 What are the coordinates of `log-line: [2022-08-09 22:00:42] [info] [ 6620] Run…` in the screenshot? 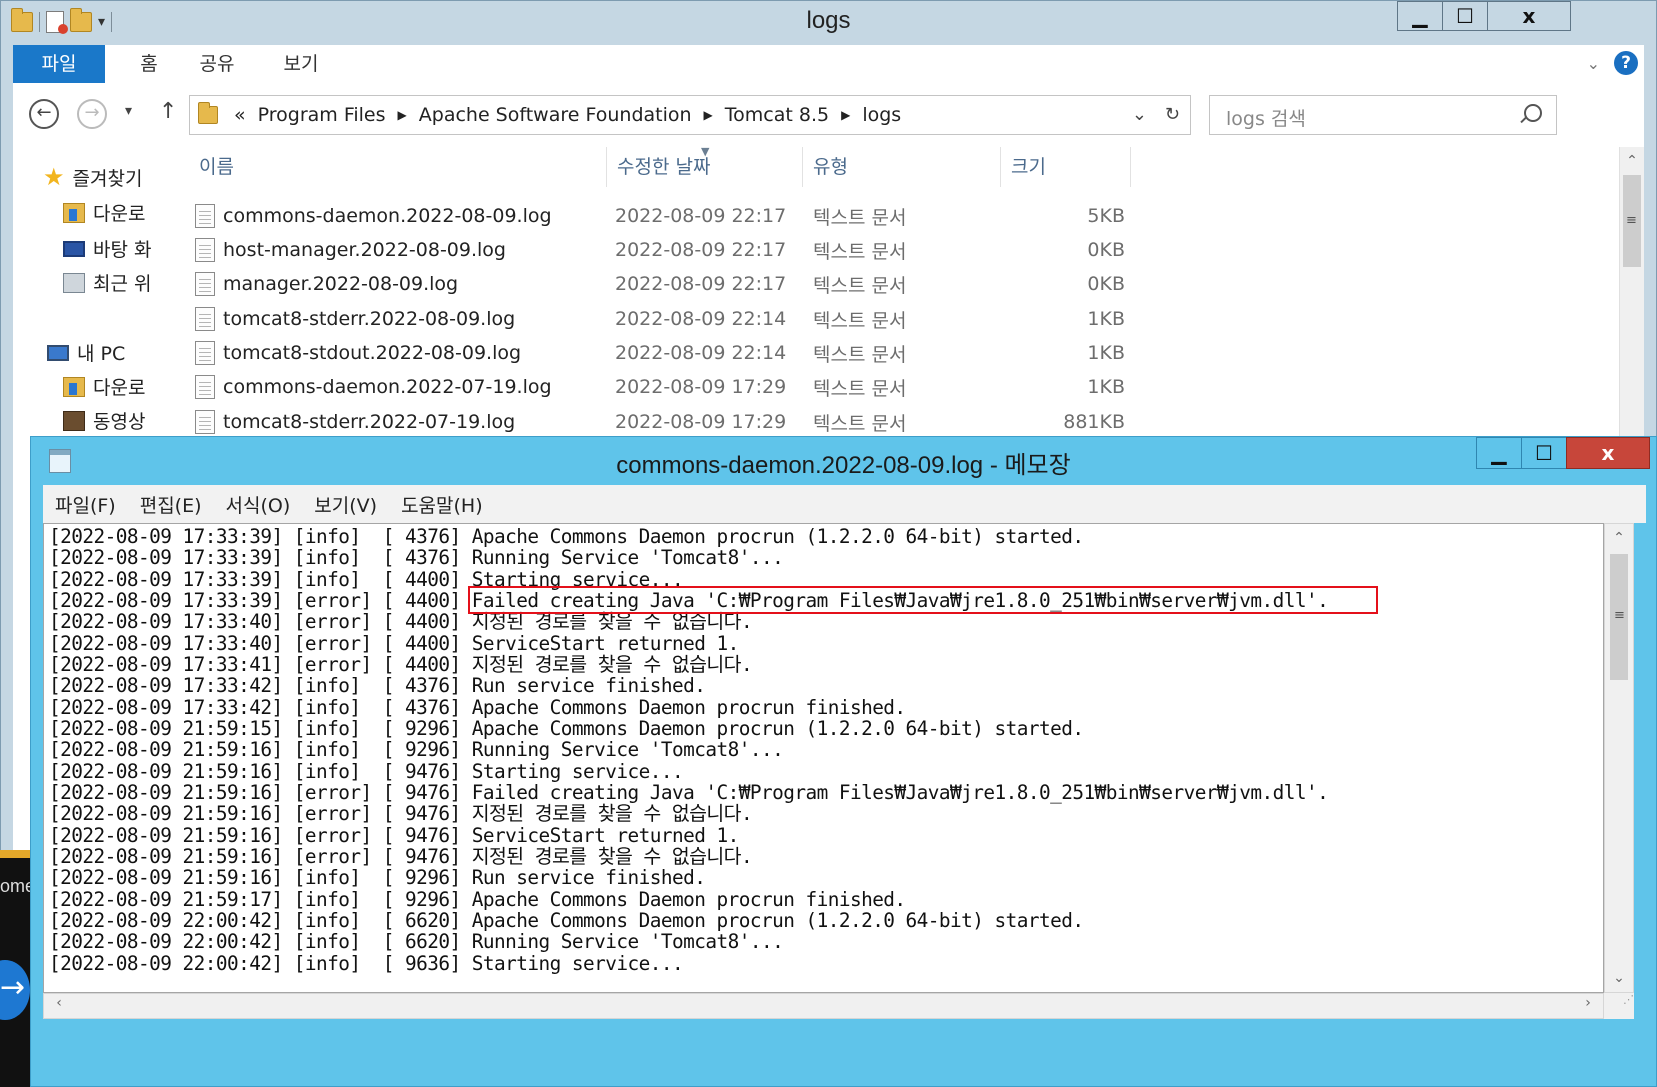 It's located at (416, 942).